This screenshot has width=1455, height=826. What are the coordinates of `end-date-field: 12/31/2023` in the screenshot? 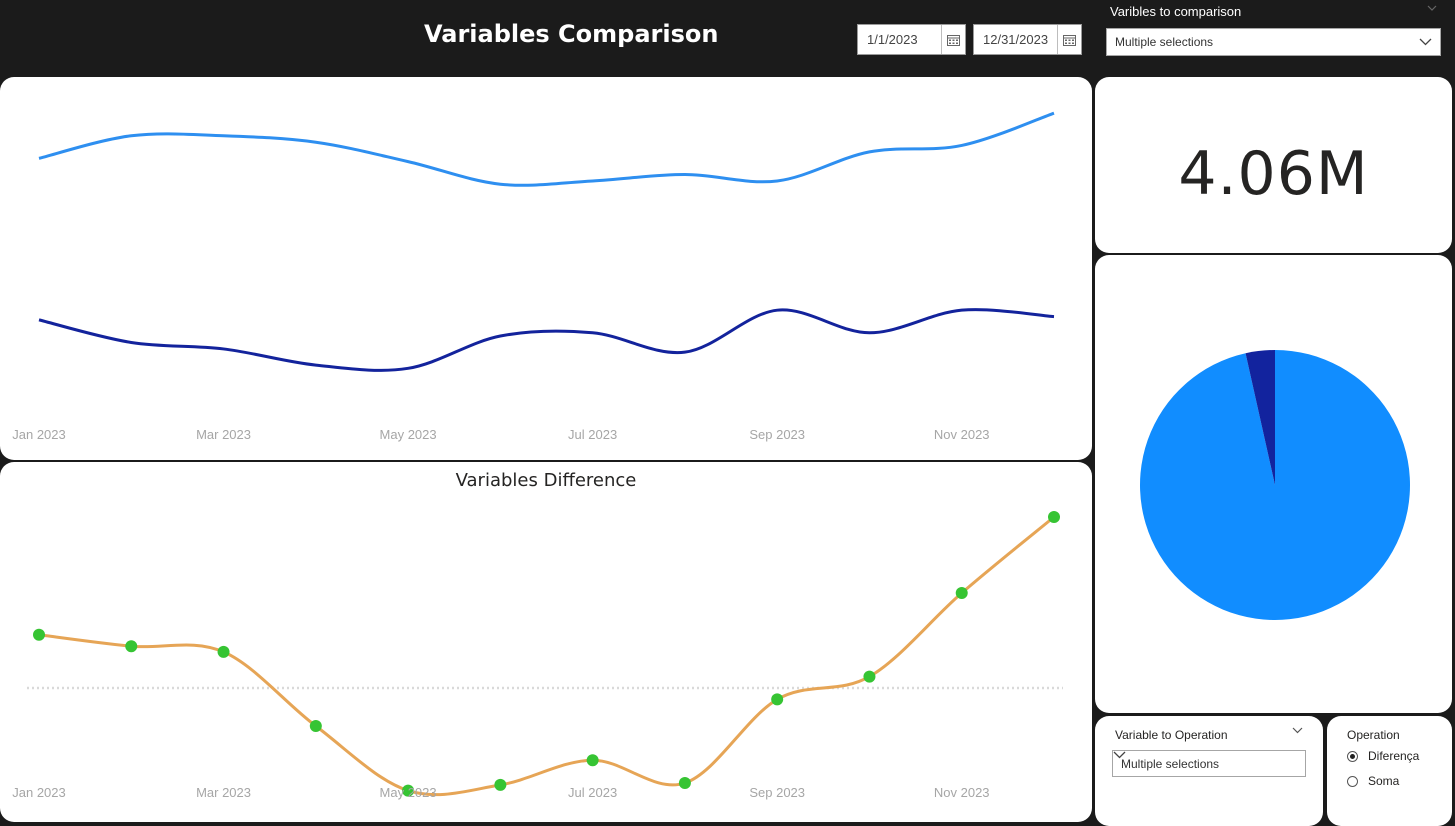 It's located at (1027, 39).